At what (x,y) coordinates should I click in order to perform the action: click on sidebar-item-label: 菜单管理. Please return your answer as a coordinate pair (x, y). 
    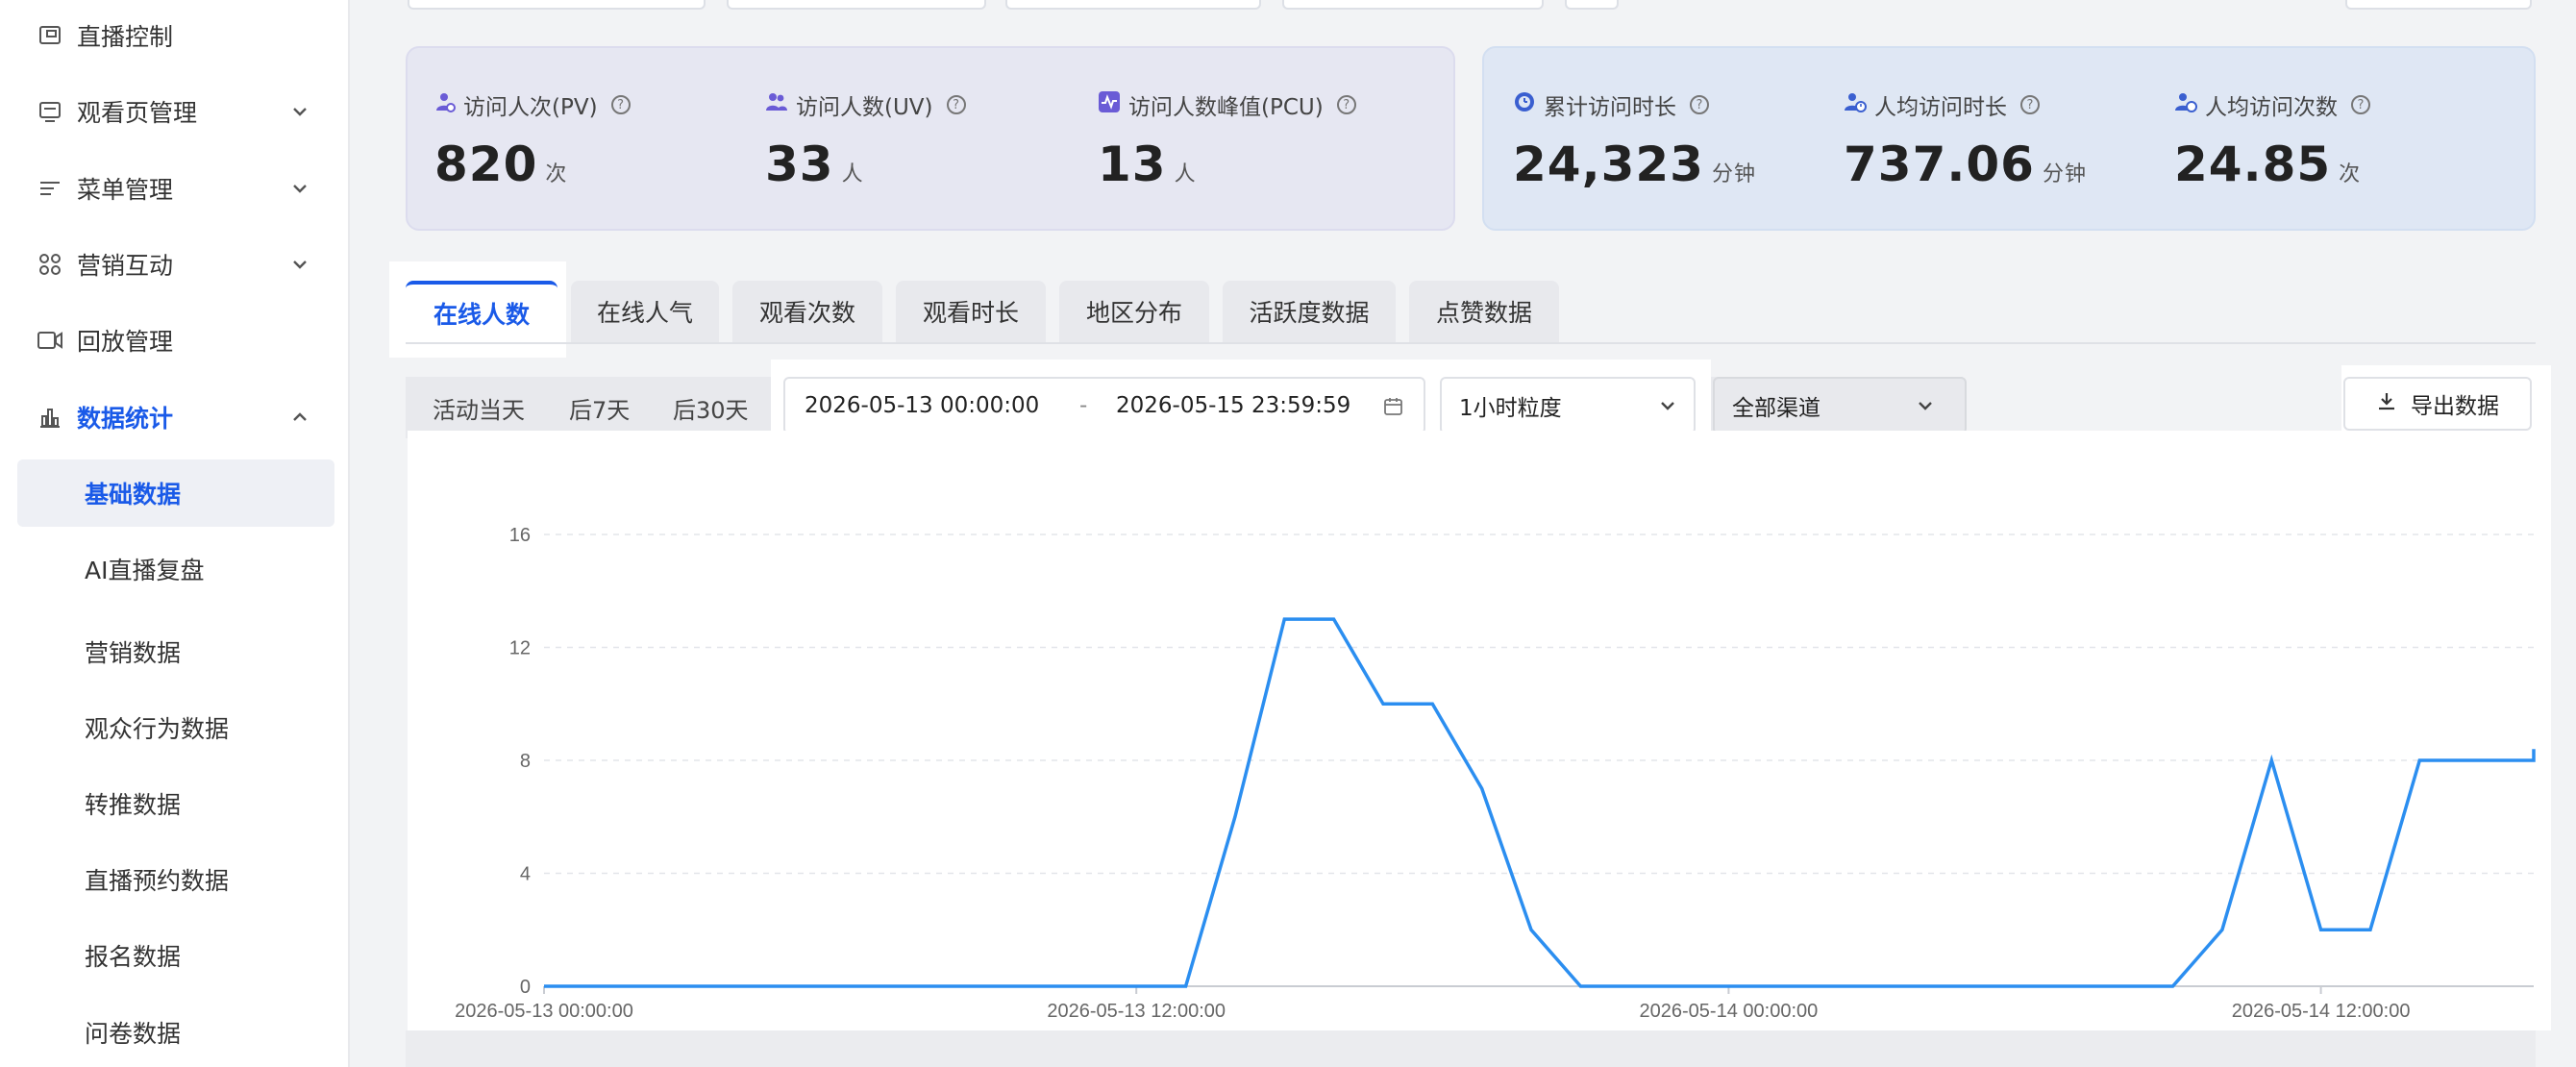
    Looking at the image, I should click on (126, 190).